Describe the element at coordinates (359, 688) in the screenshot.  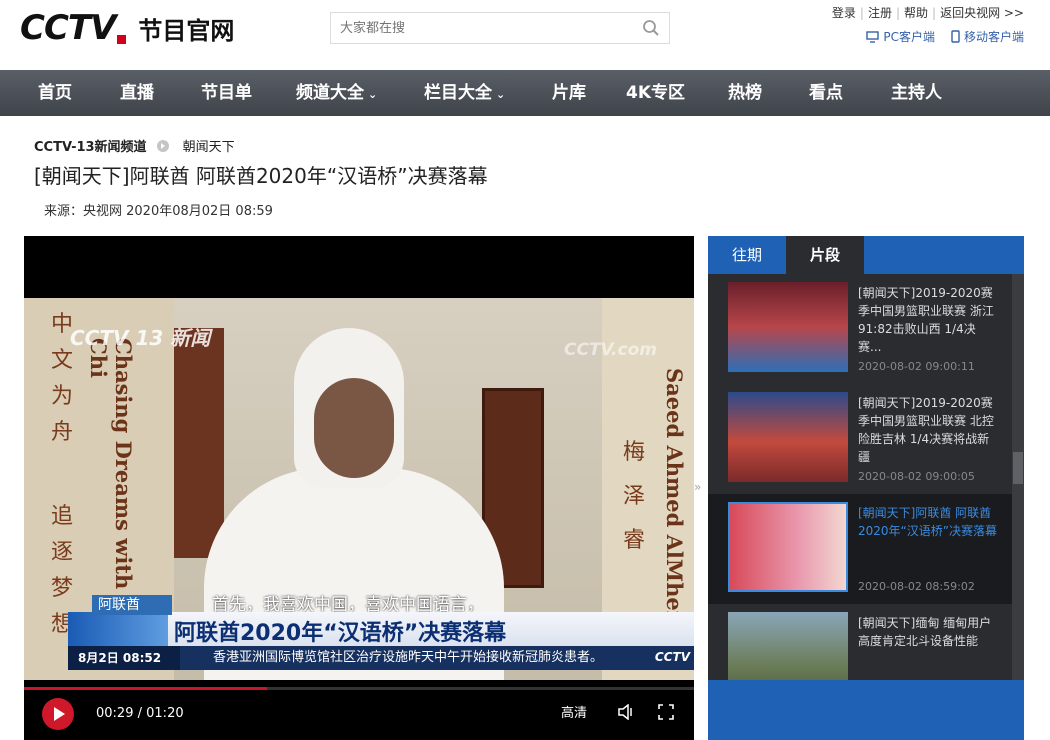
I see `progress-bar` at that location.